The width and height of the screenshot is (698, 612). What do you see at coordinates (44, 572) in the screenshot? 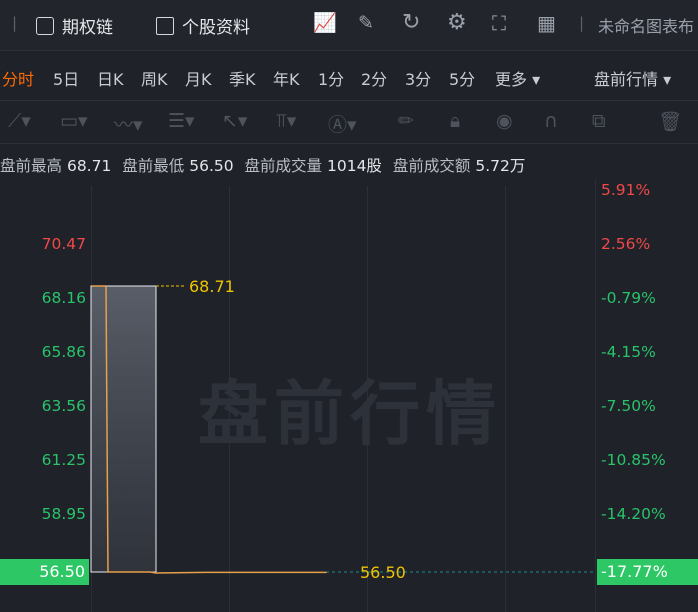
I see `current-price-badge: 56.50` at bounding box center [44, 572].